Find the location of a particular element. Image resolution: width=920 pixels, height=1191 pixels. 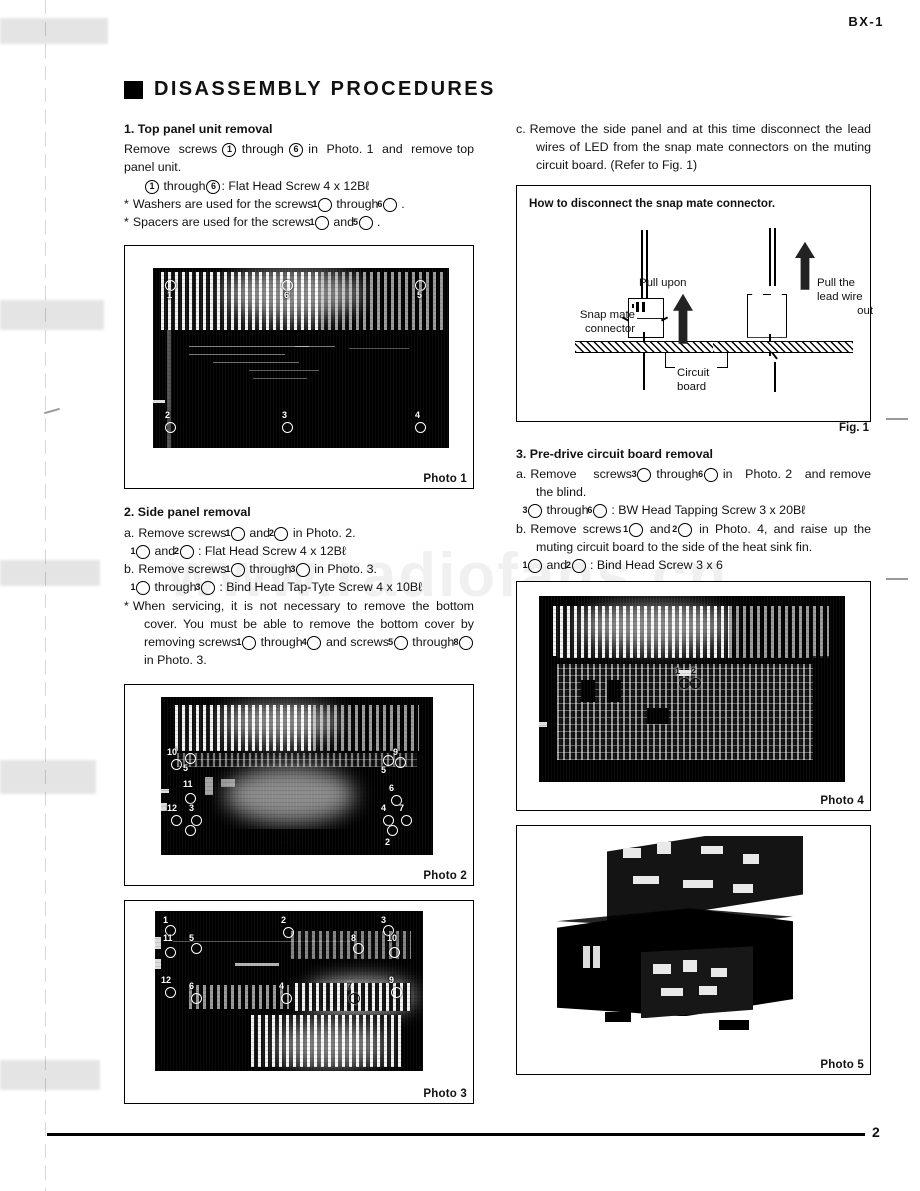

photo-2-caption: Photo 2 is located at coordinates (445, 875).